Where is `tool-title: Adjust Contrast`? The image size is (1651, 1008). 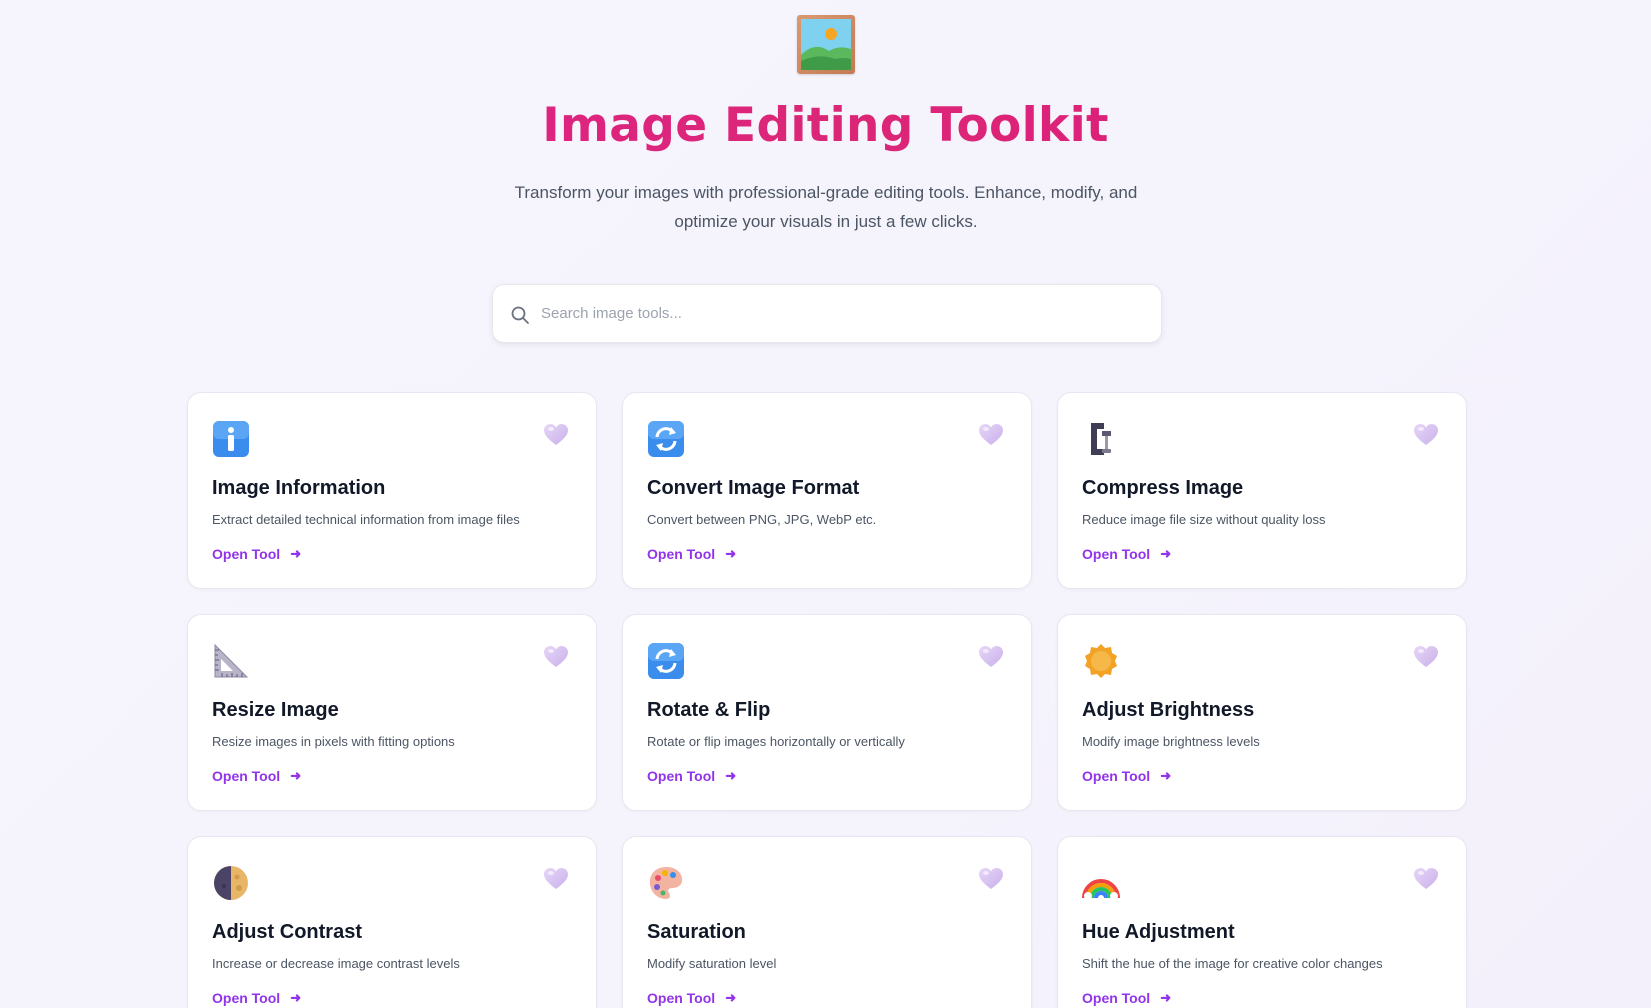
tool-title: Adjust Contrast is located at coordinates (287, 932).